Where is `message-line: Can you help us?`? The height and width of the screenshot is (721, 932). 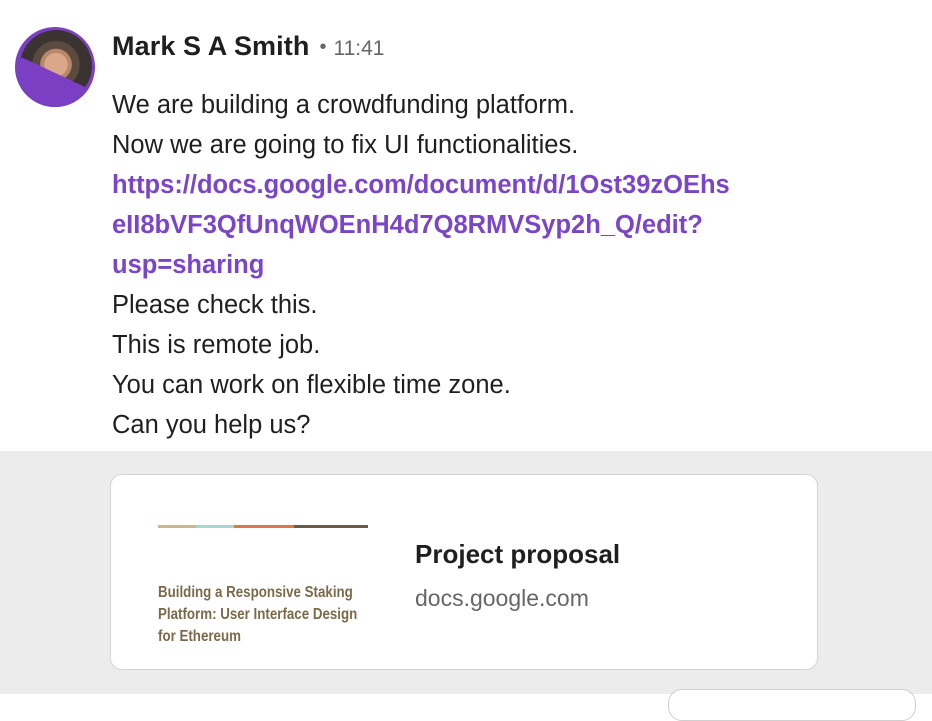
message-line: Can you help us? is located at coordinates (211, 425).